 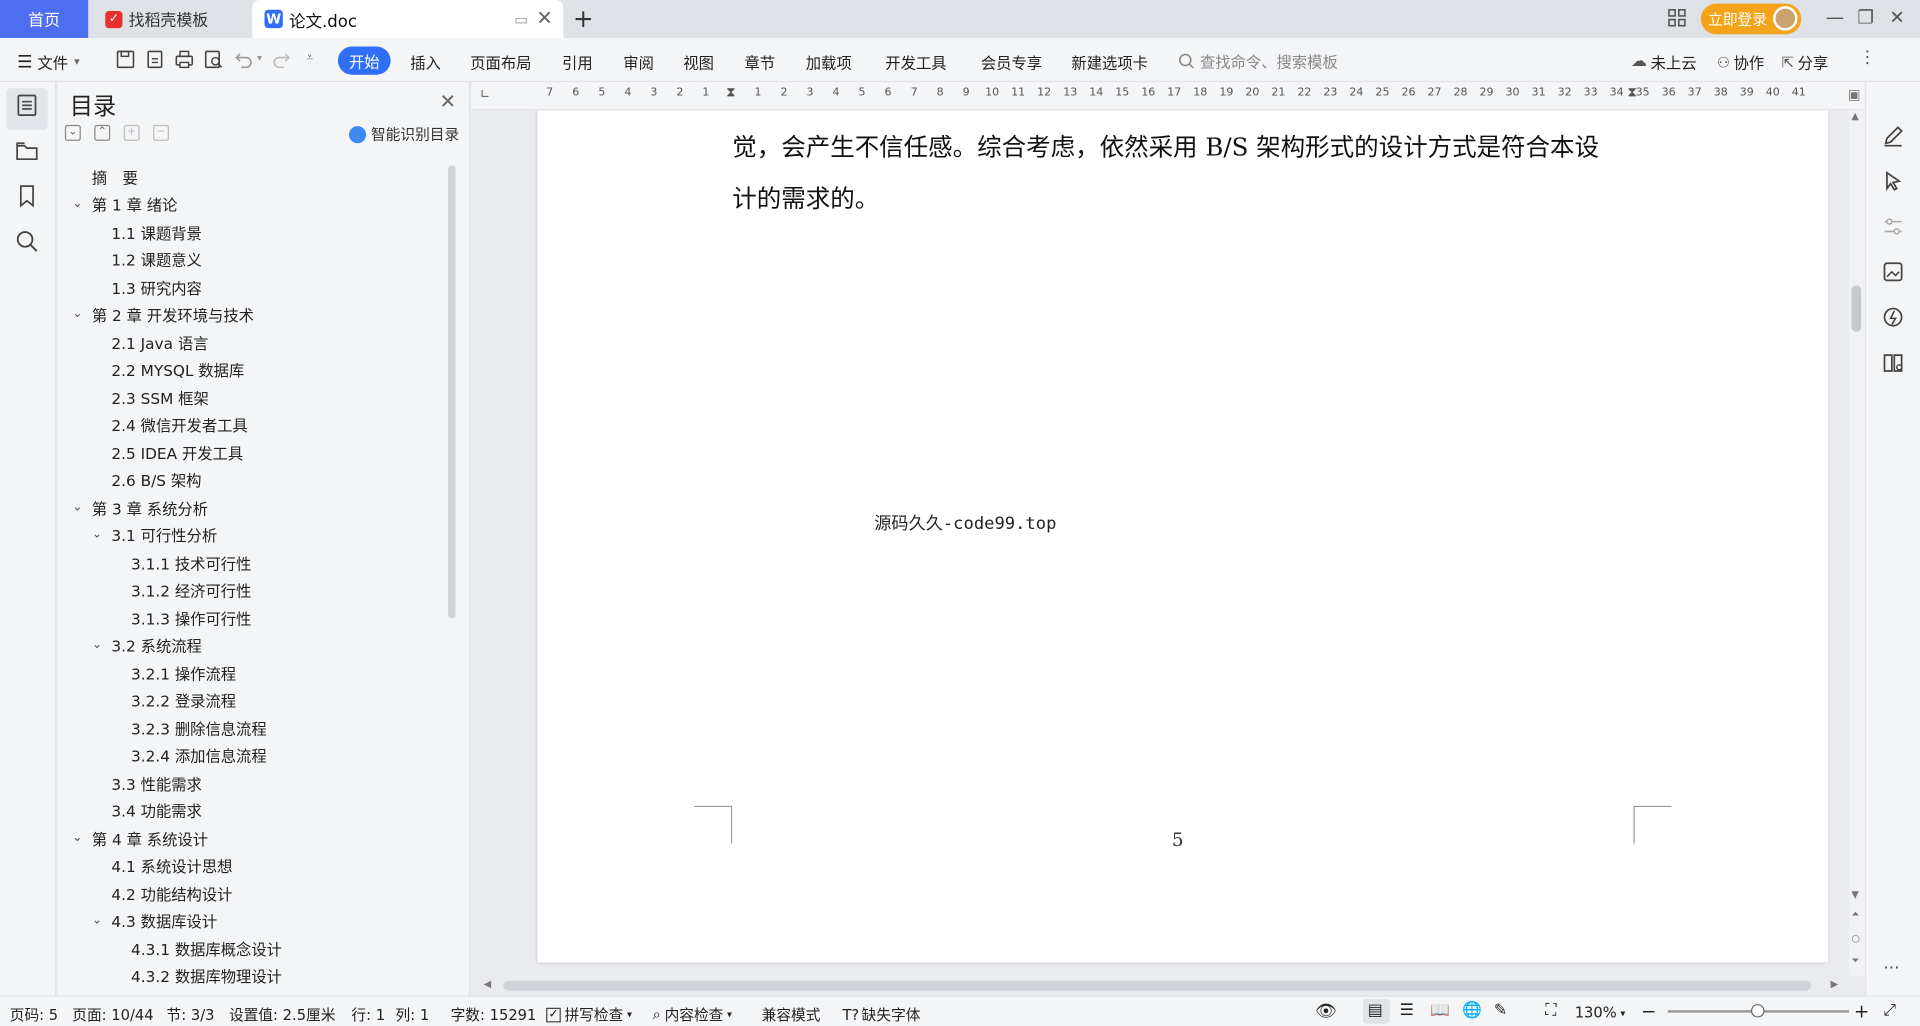 What do you see at coordinates (544, 17) in the screenshot?
I see `close-tab-icon: ✕` at bounding box center [544, 17].